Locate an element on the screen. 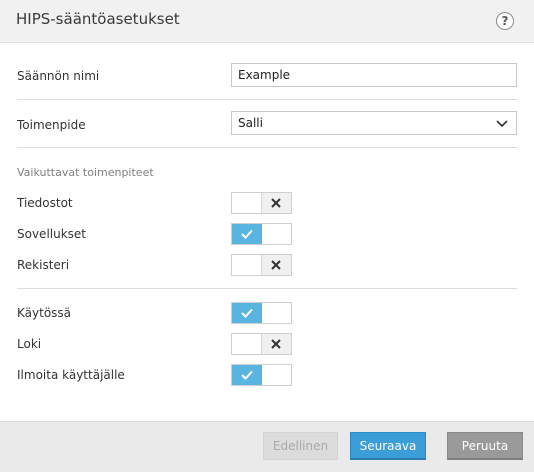 Image resolution: width=534 pixels, height=472 pixels. cancel-button: Peruuta is located at coordinates (485, 446).